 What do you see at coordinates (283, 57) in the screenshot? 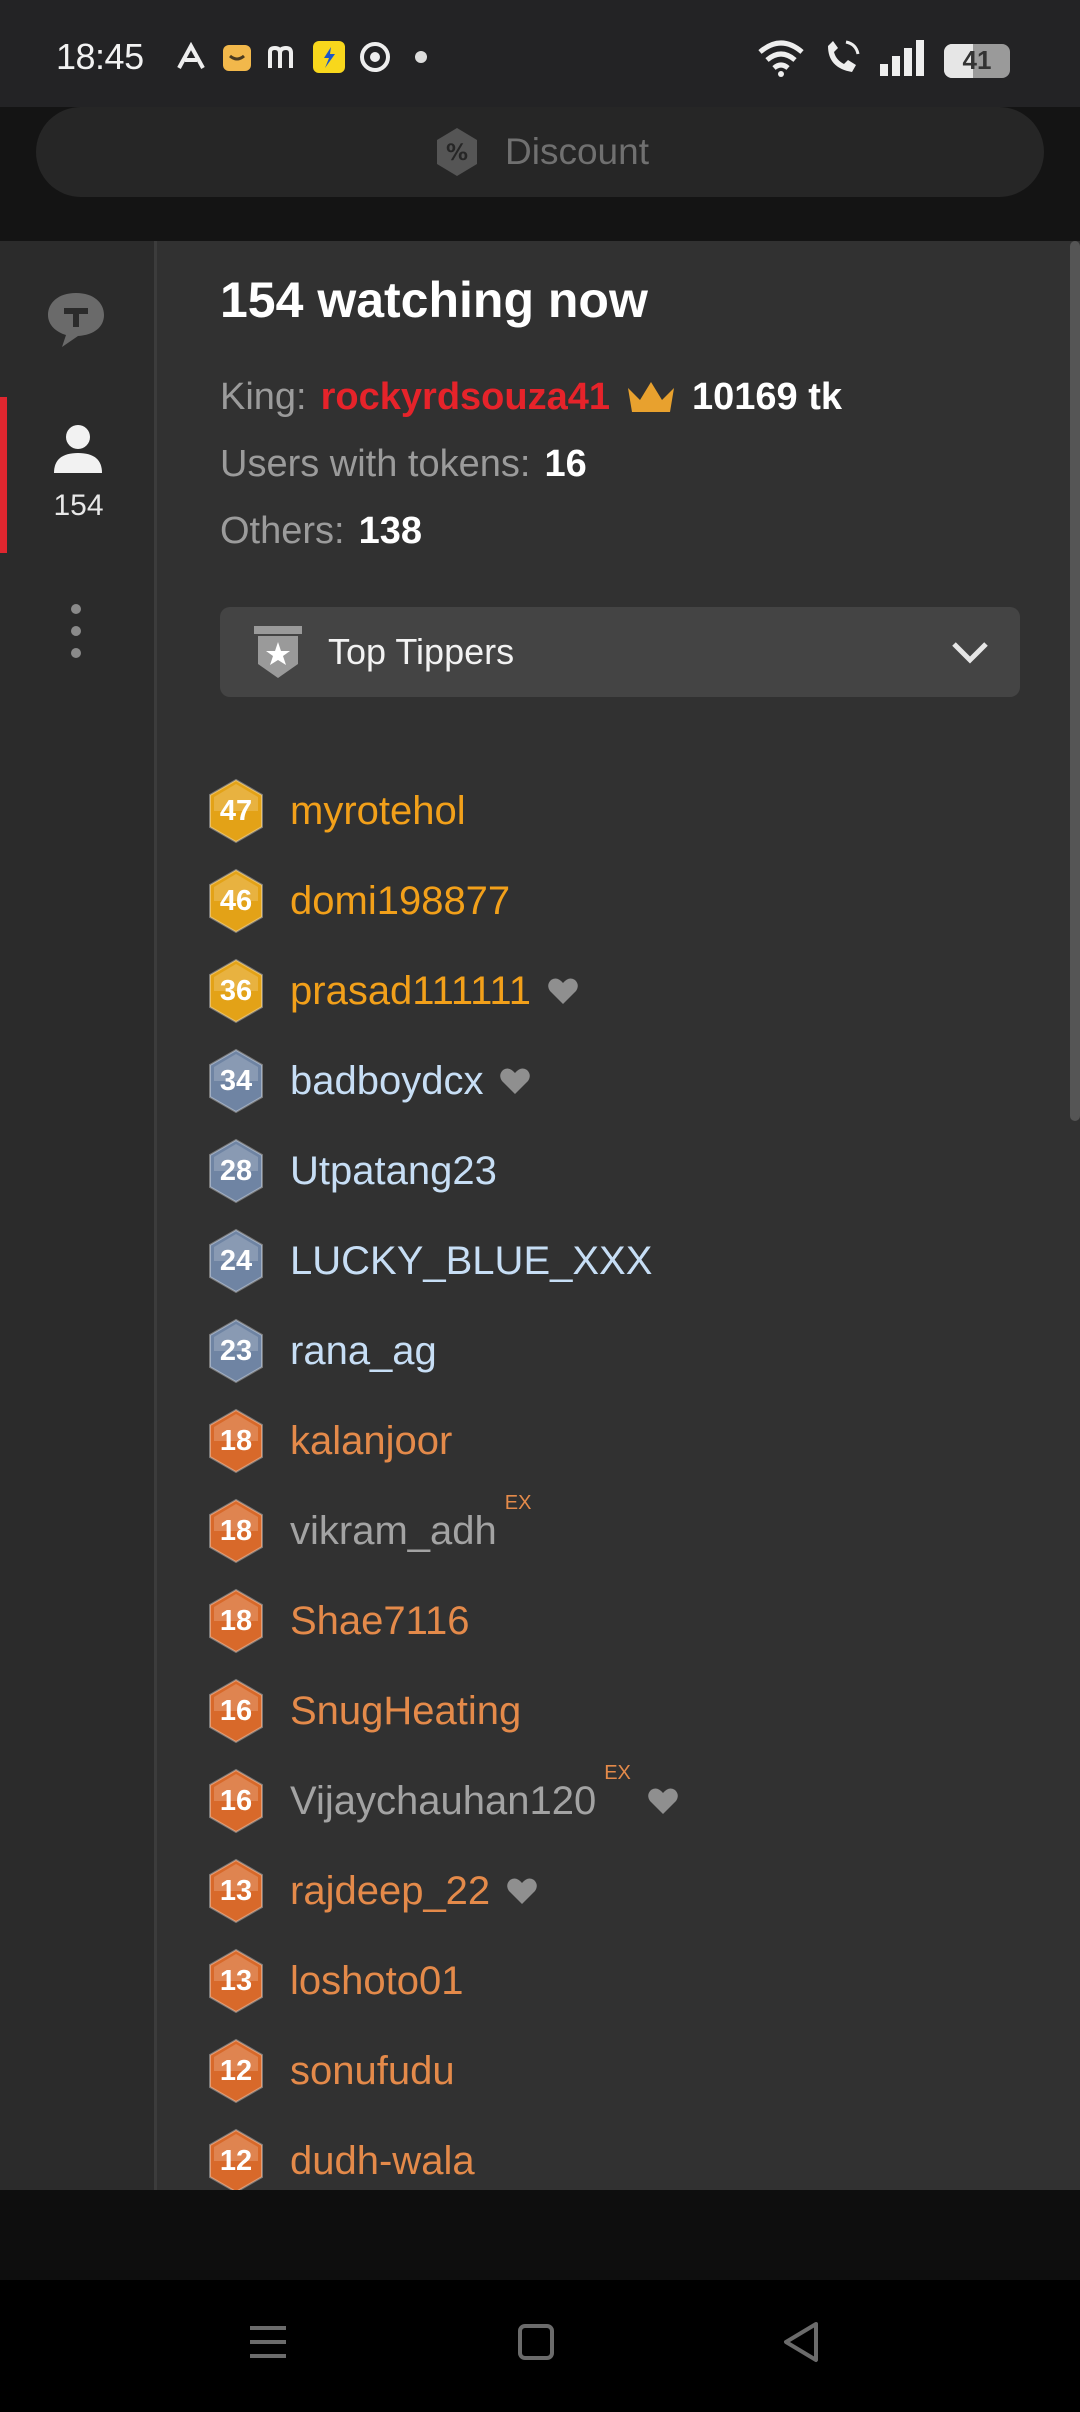
I see `m-icon` at bounding box center [283, 57].